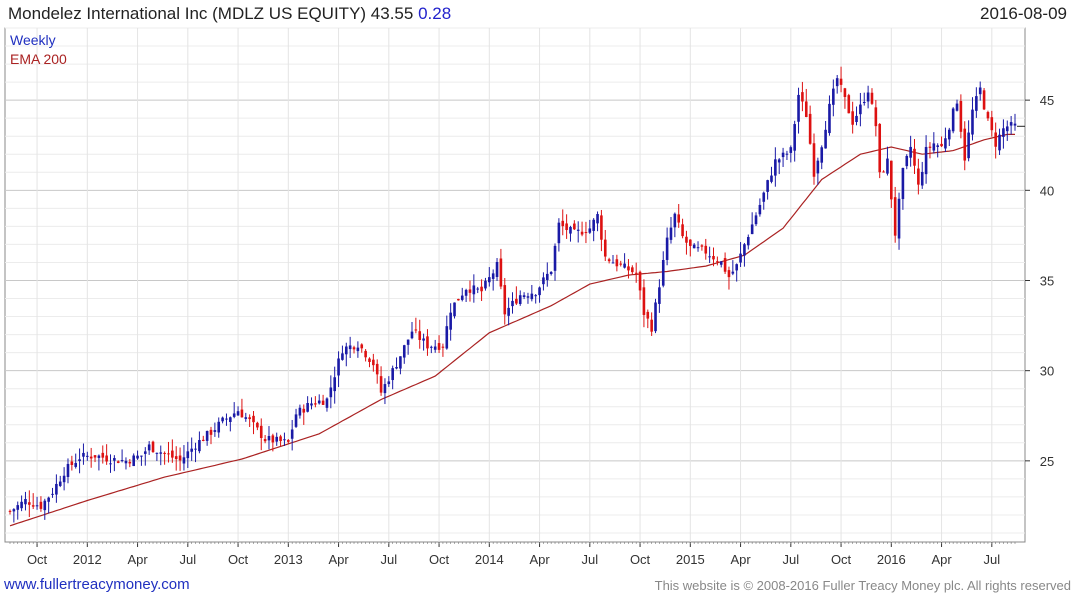 This screenshot has height=600, width=1075. Describe the element at coordinates (97, 584) in the screenshot. I see `footer-website-link: www.fullertreacymoney.com` at that location.